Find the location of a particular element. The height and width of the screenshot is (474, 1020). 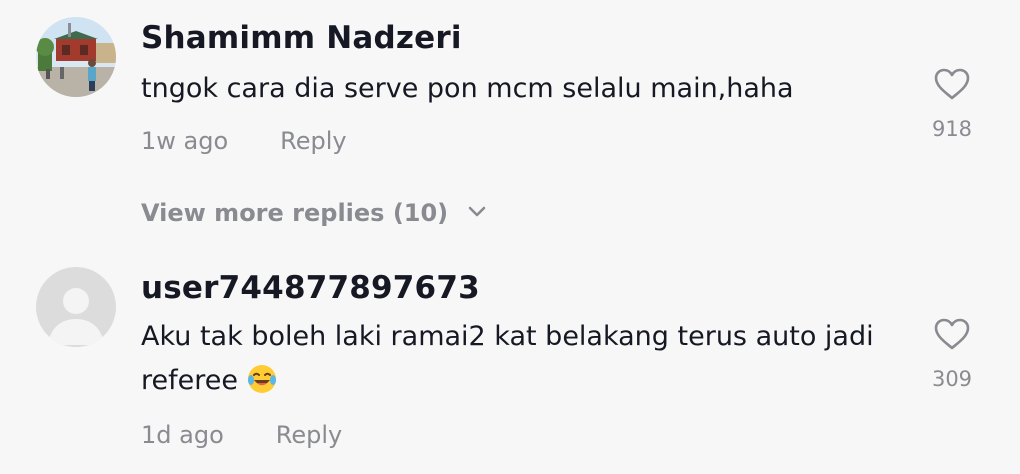

timestamp: 1w ago is located at coordinates (185, 141).